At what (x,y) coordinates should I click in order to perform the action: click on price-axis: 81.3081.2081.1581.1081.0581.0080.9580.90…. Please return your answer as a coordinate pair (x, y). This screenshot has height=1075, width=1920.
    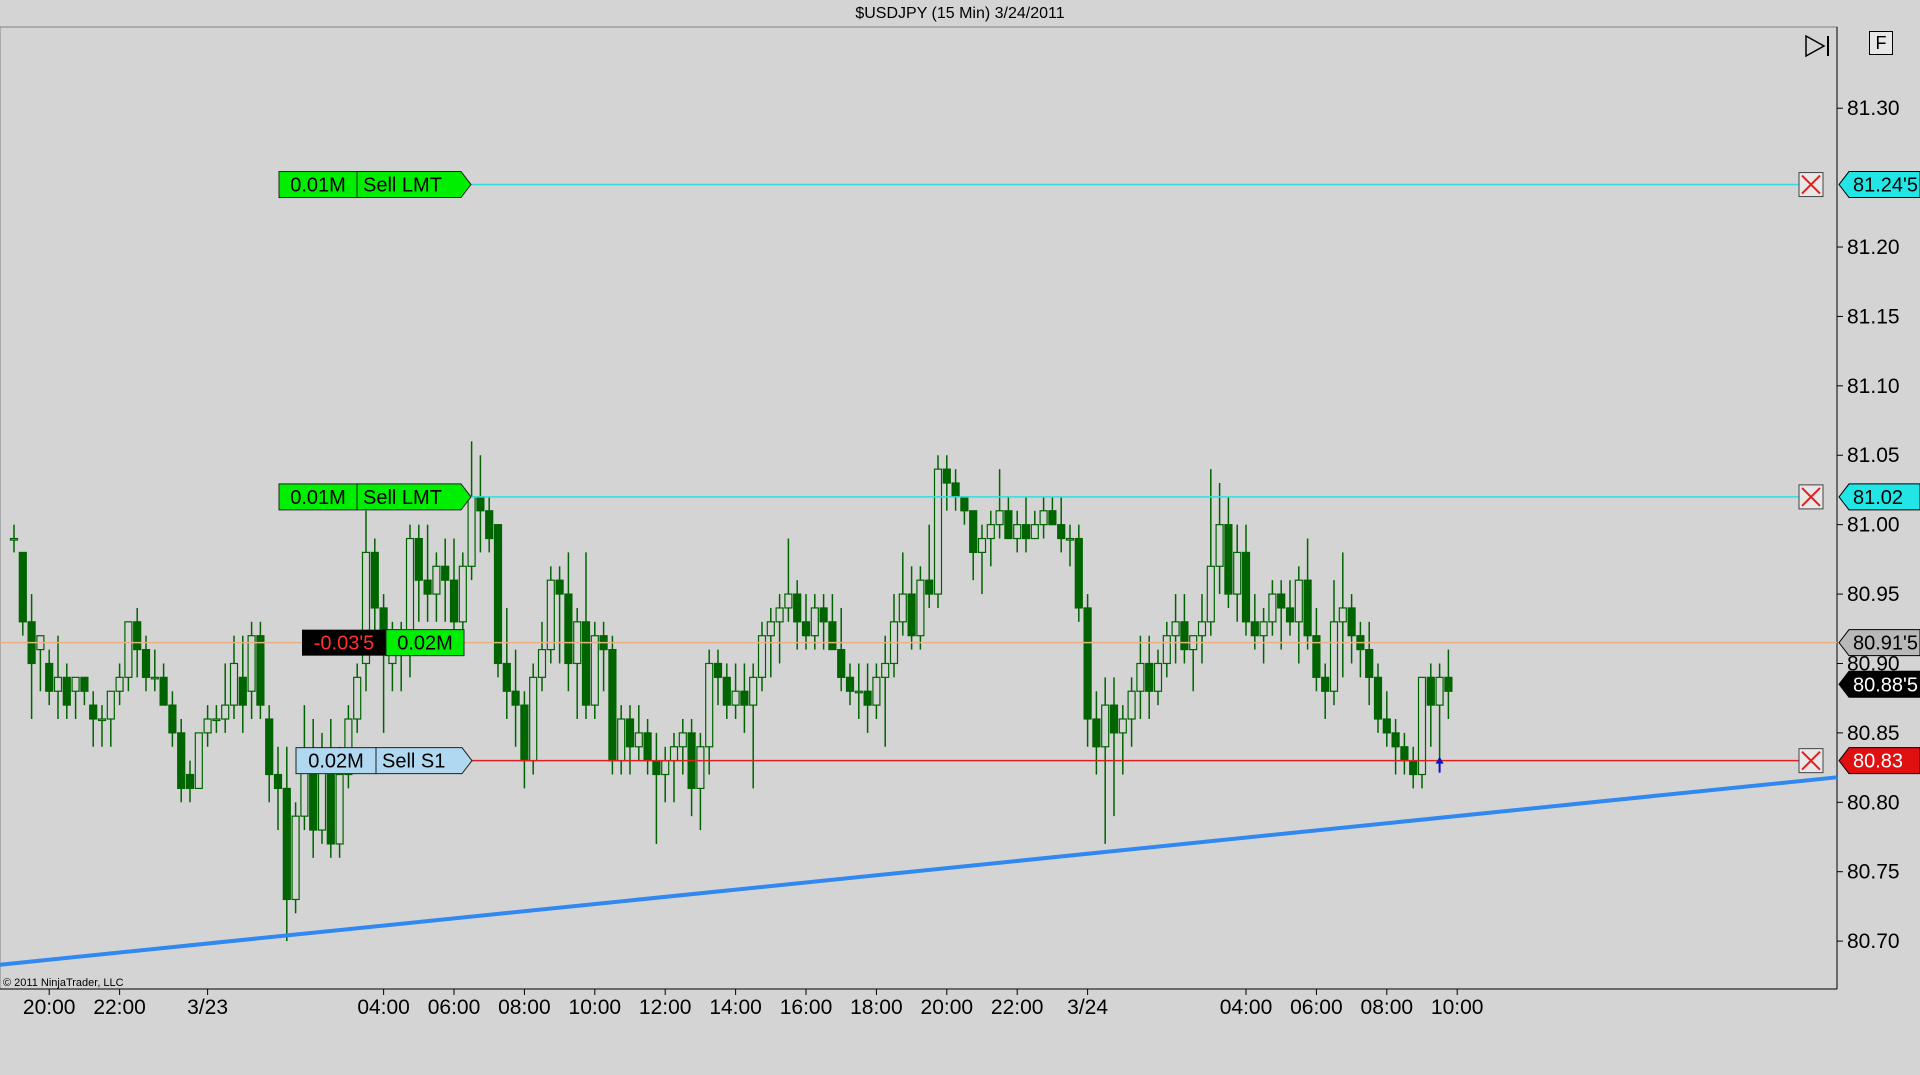
    Looking at the image, I should click on (1868, 525).